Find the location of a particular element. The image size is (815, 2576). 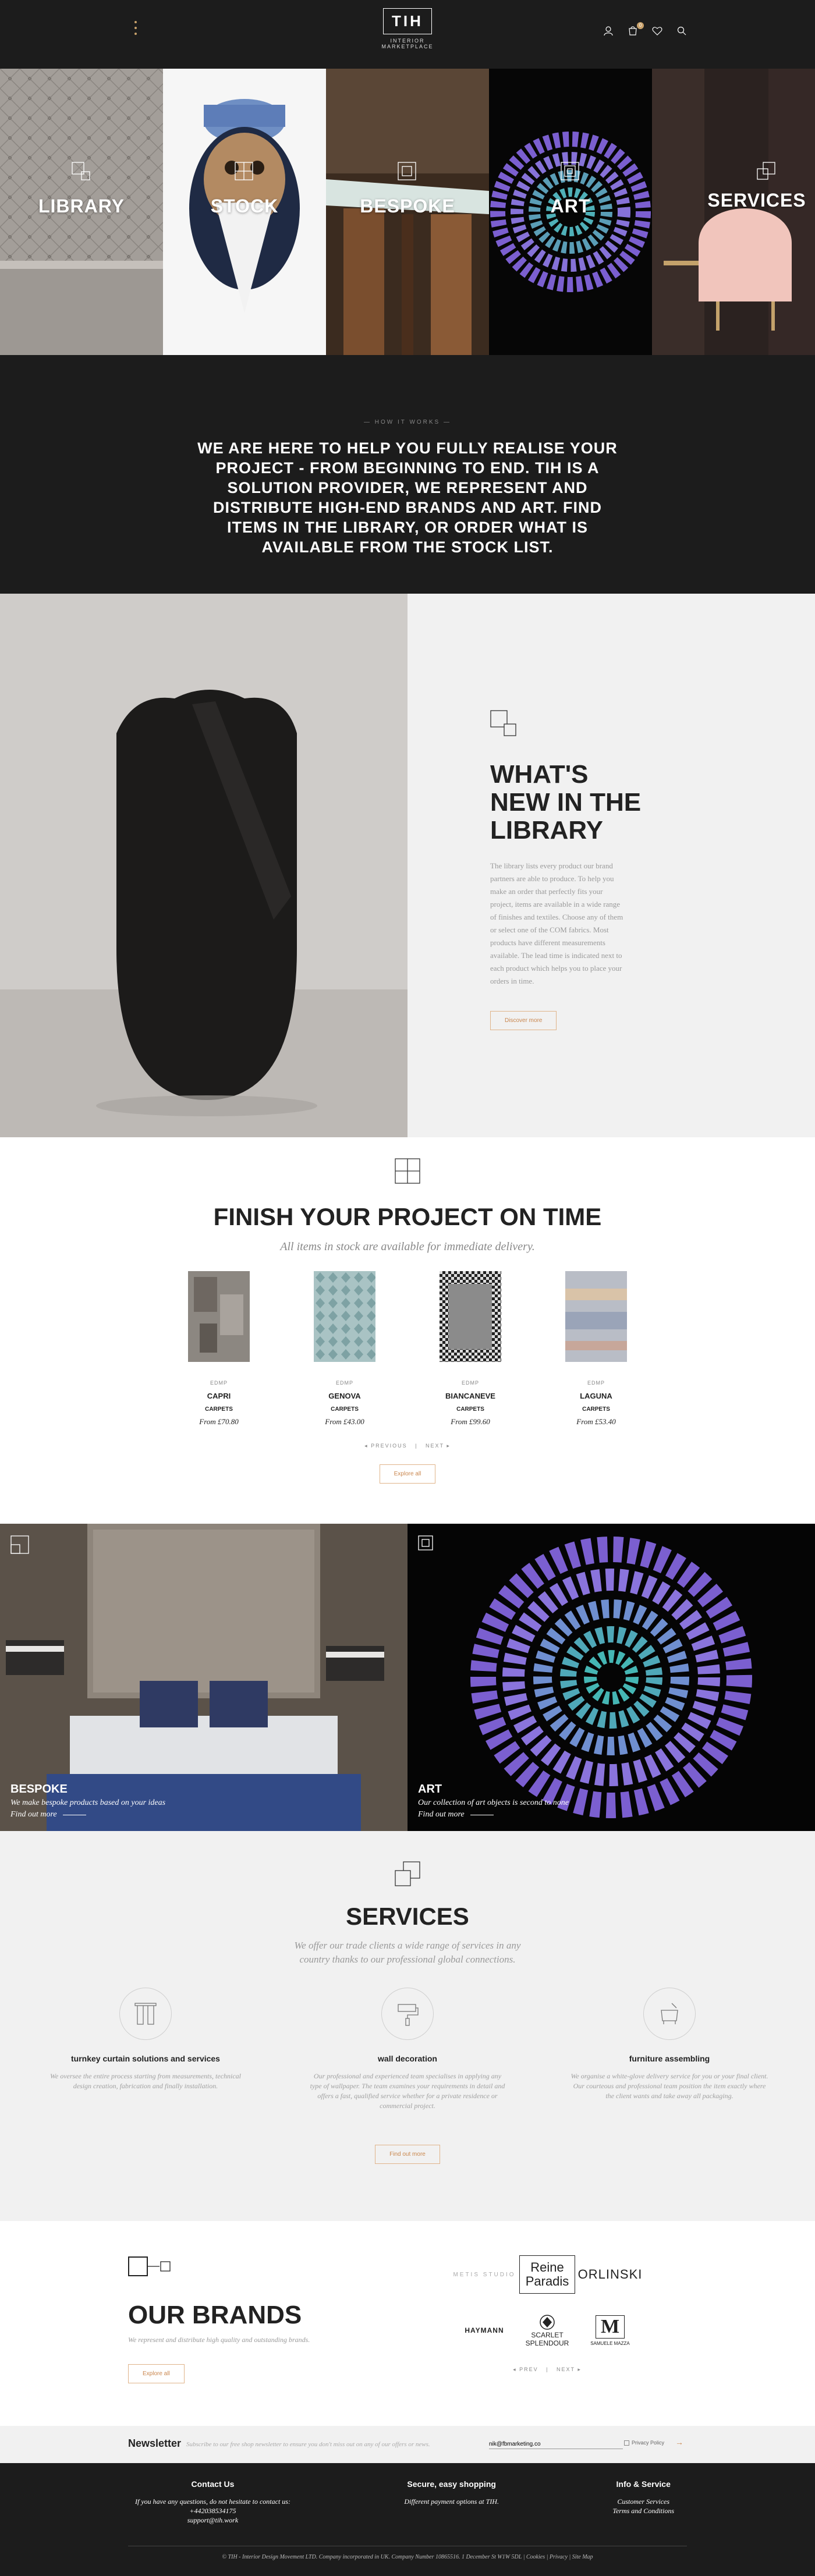

category-stock: STOCK is located at coordinates (245, 212).